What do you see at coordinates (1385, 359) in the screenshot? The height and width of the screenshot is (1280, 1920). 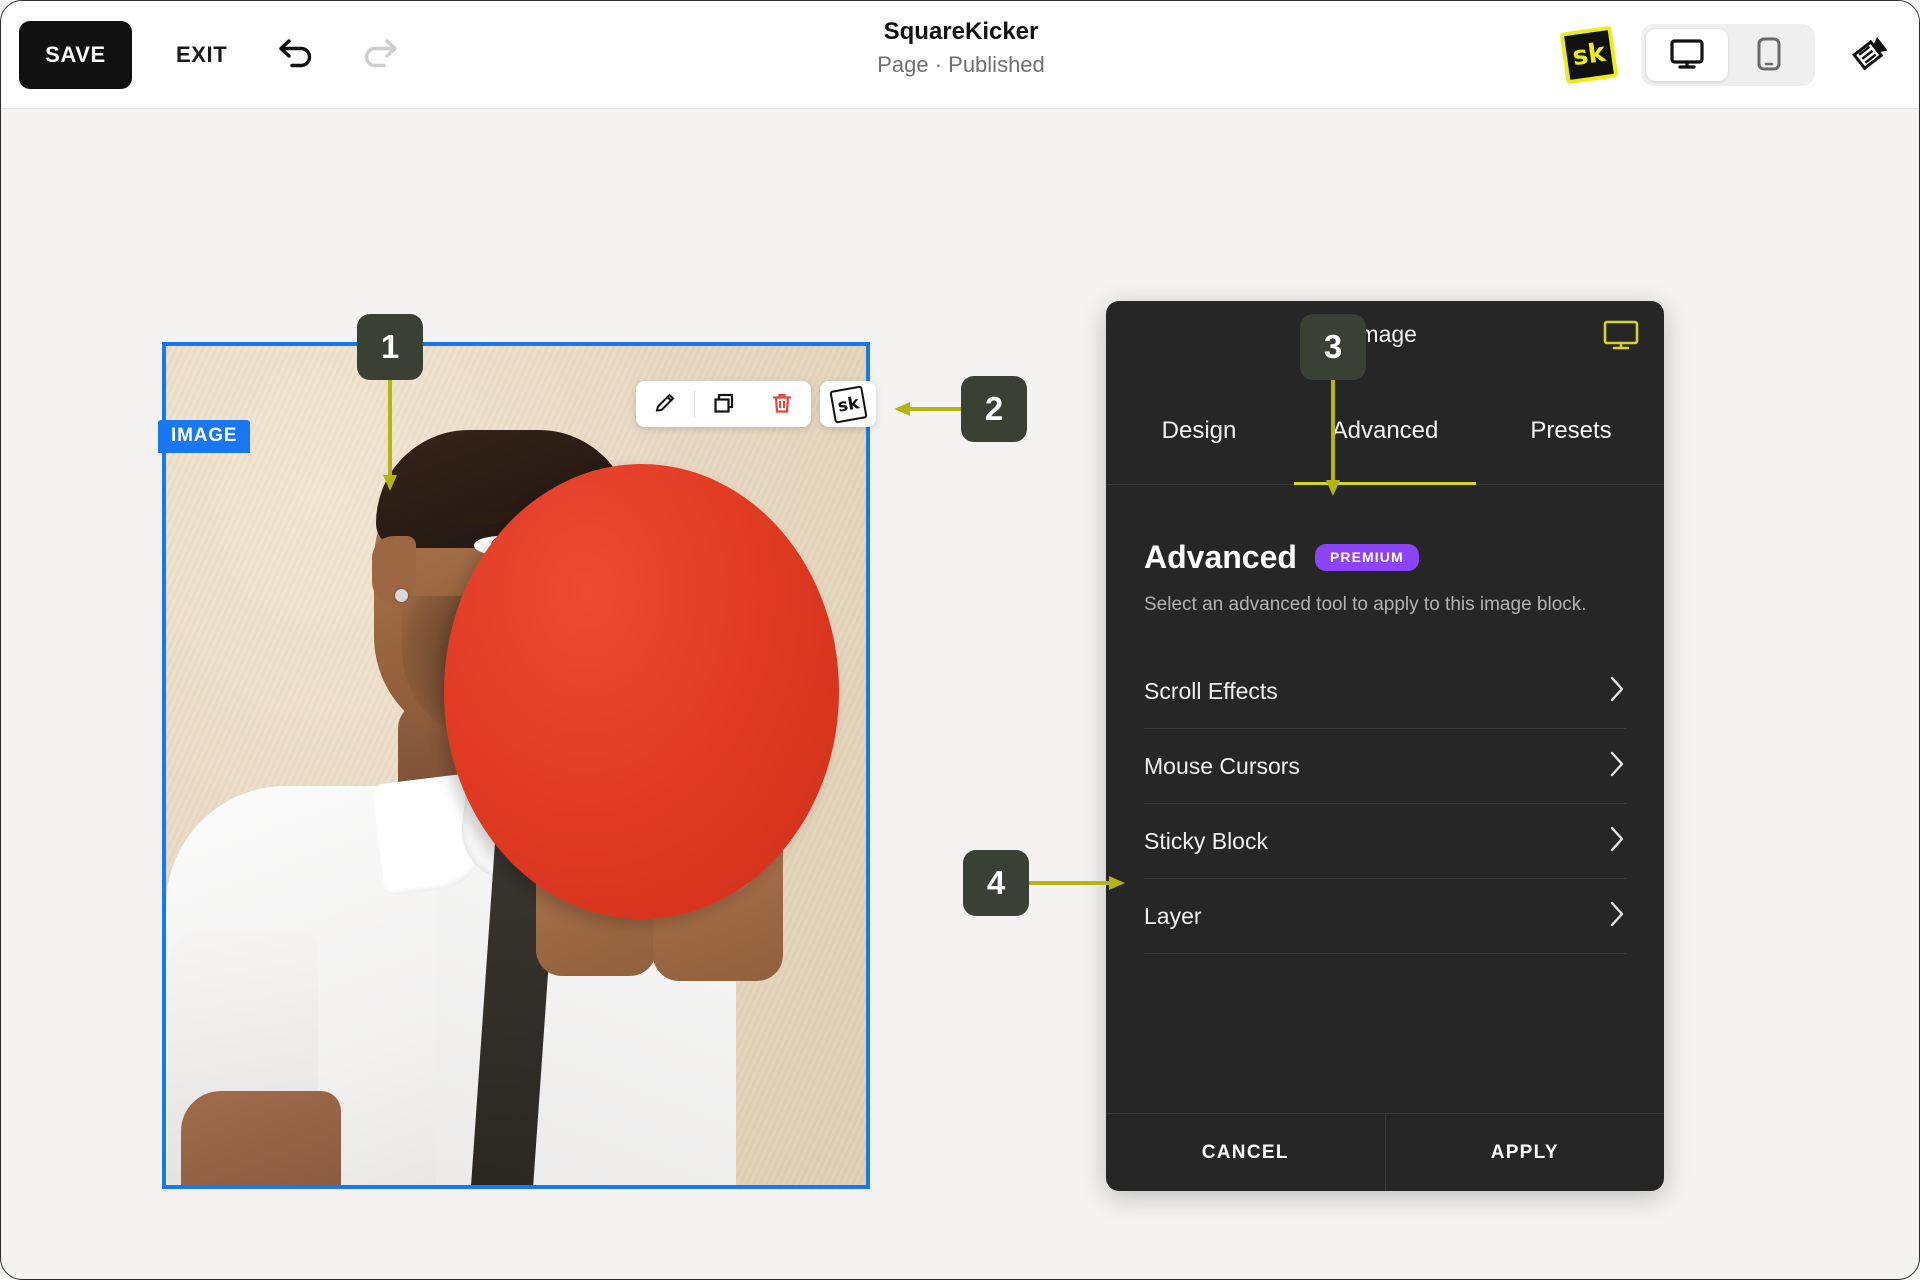 I see `panel-header: Image` at bounding box center [1385, 359].